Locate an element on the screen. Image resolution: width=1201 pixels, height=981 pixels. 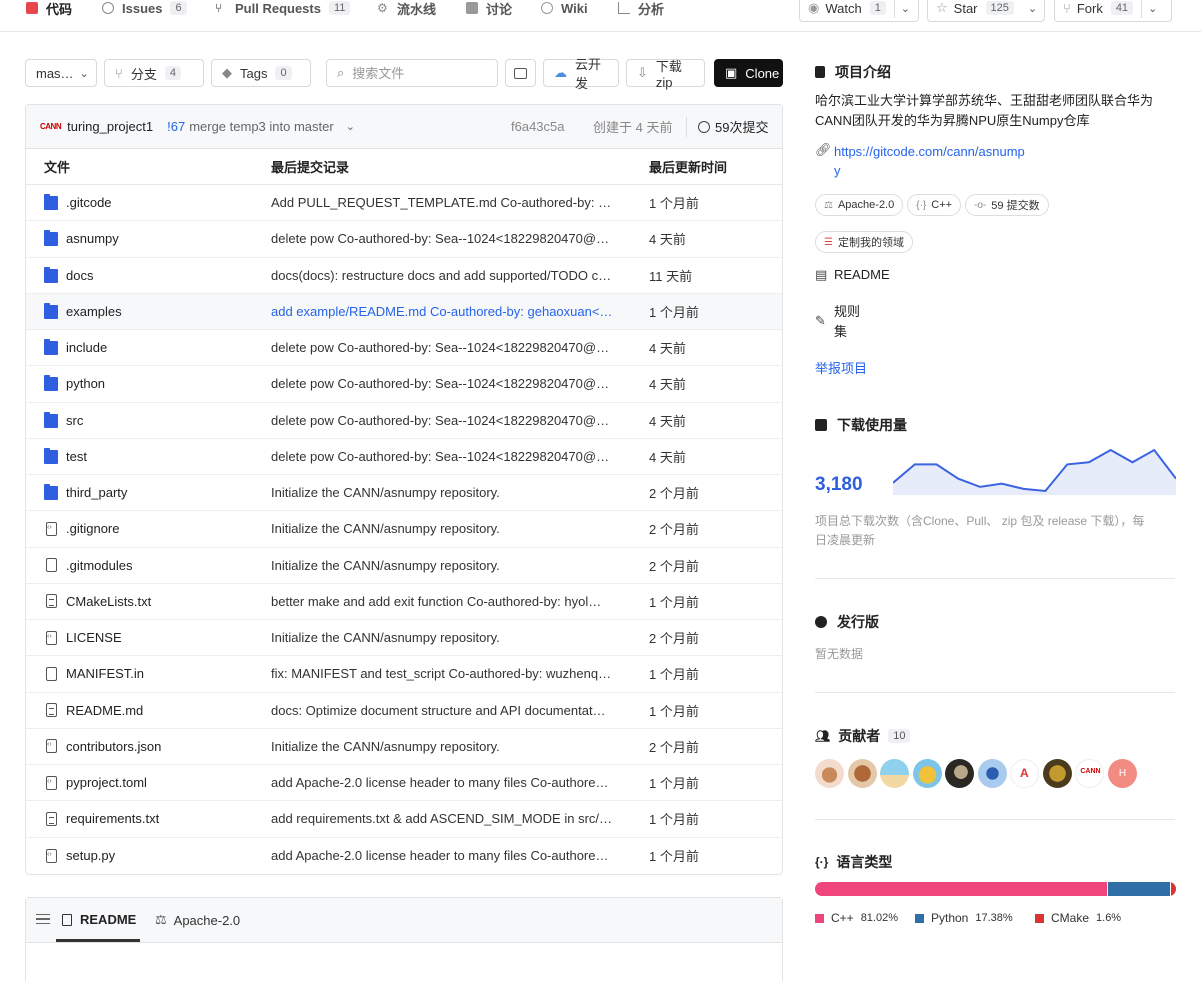
commit-pr-link: !67 is located at coordinates (176, 126).